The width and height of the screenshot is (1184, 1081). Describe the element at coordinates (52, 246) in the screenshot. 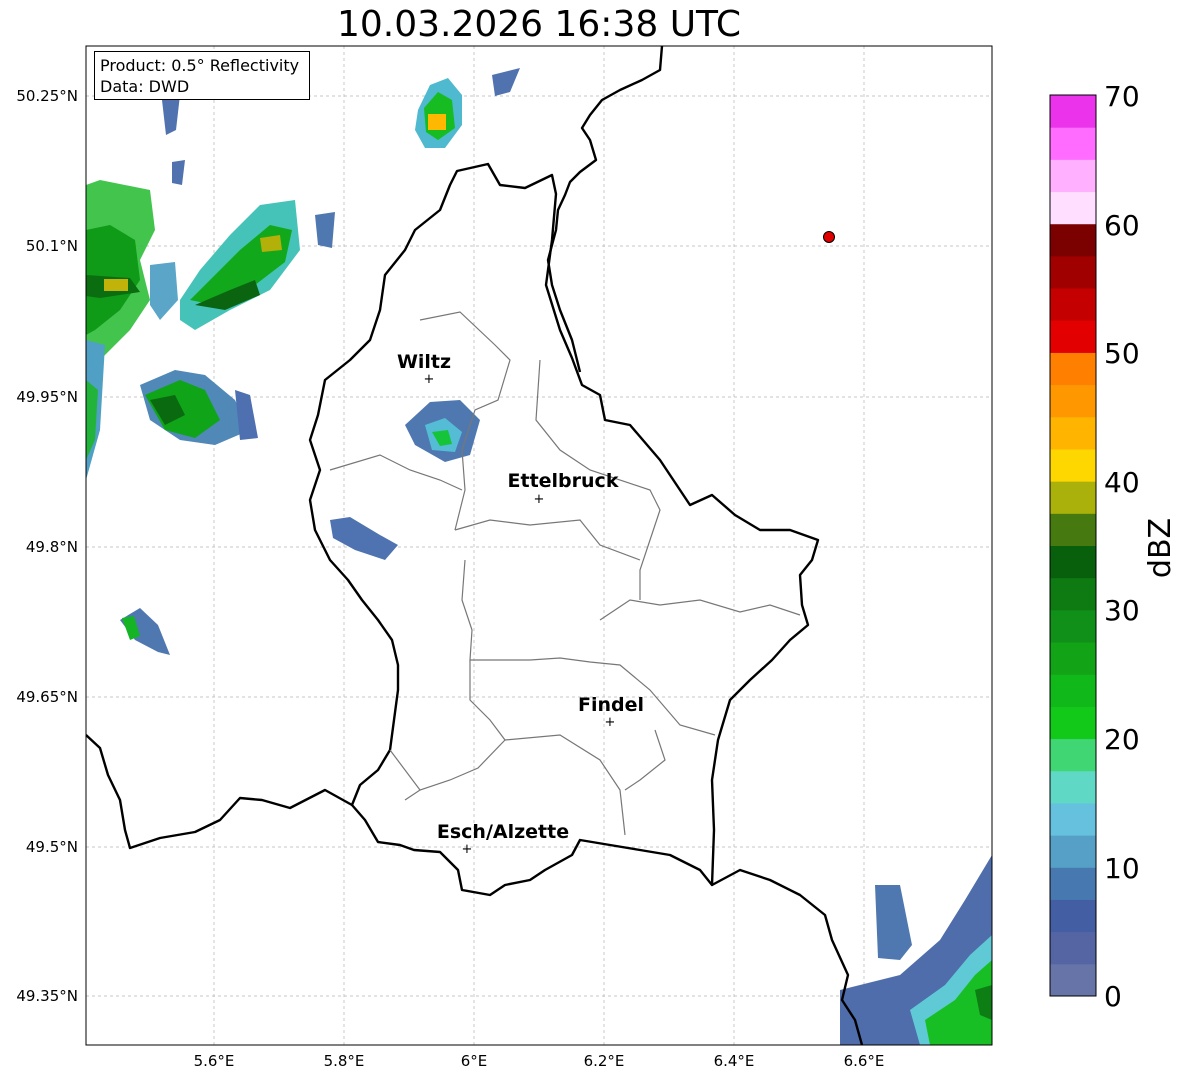

I see `lat-tick-label: 50.1°N` at that location.